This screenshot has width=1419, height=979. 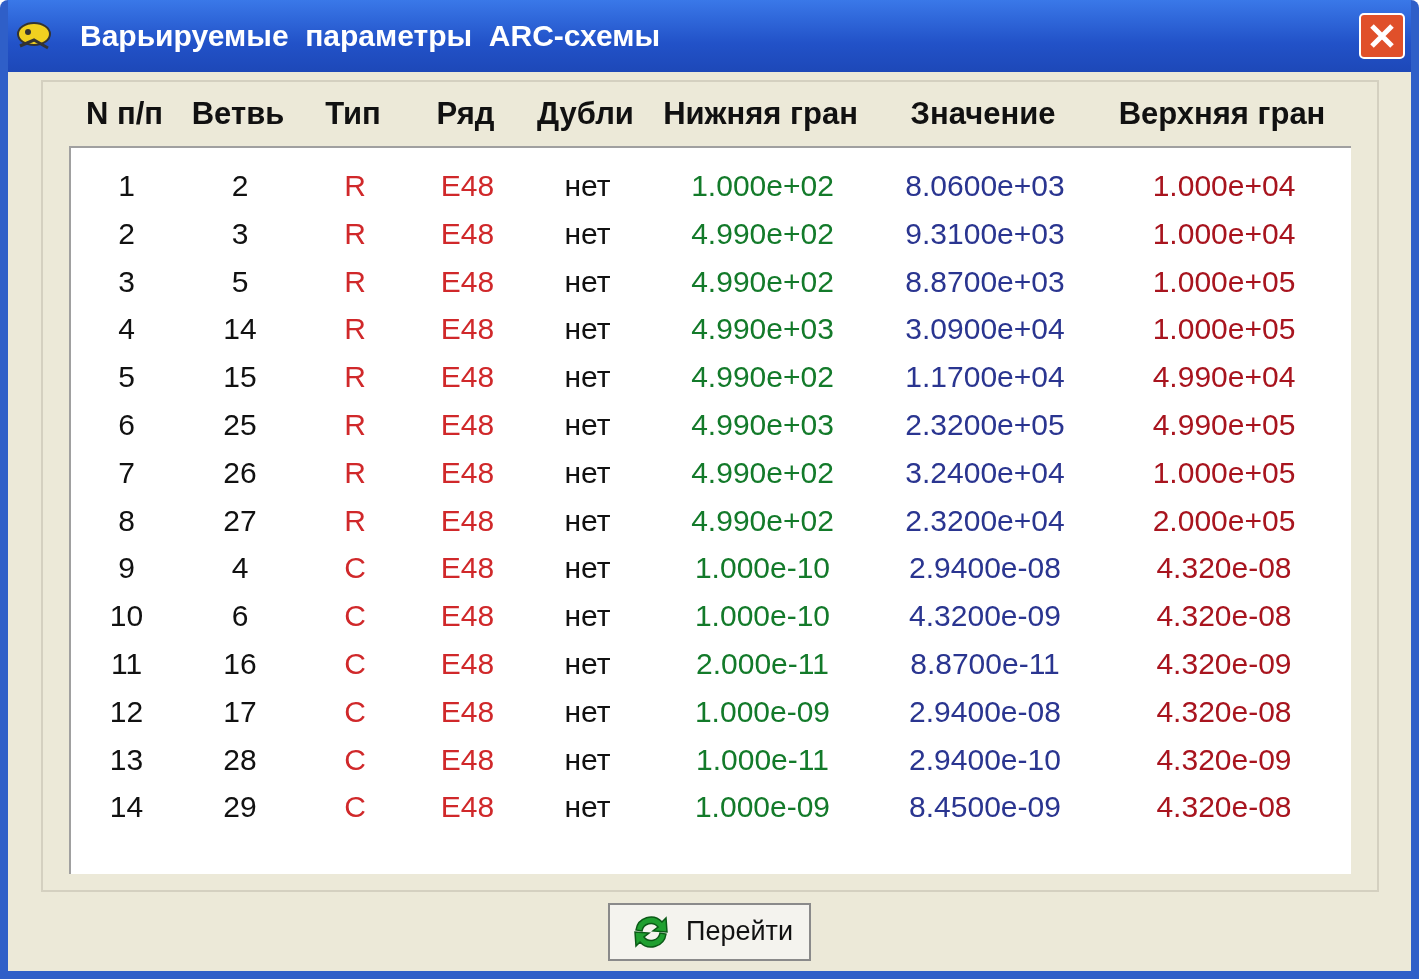 I want to click on table-cell-text: 3, so click(x=126, y=281).